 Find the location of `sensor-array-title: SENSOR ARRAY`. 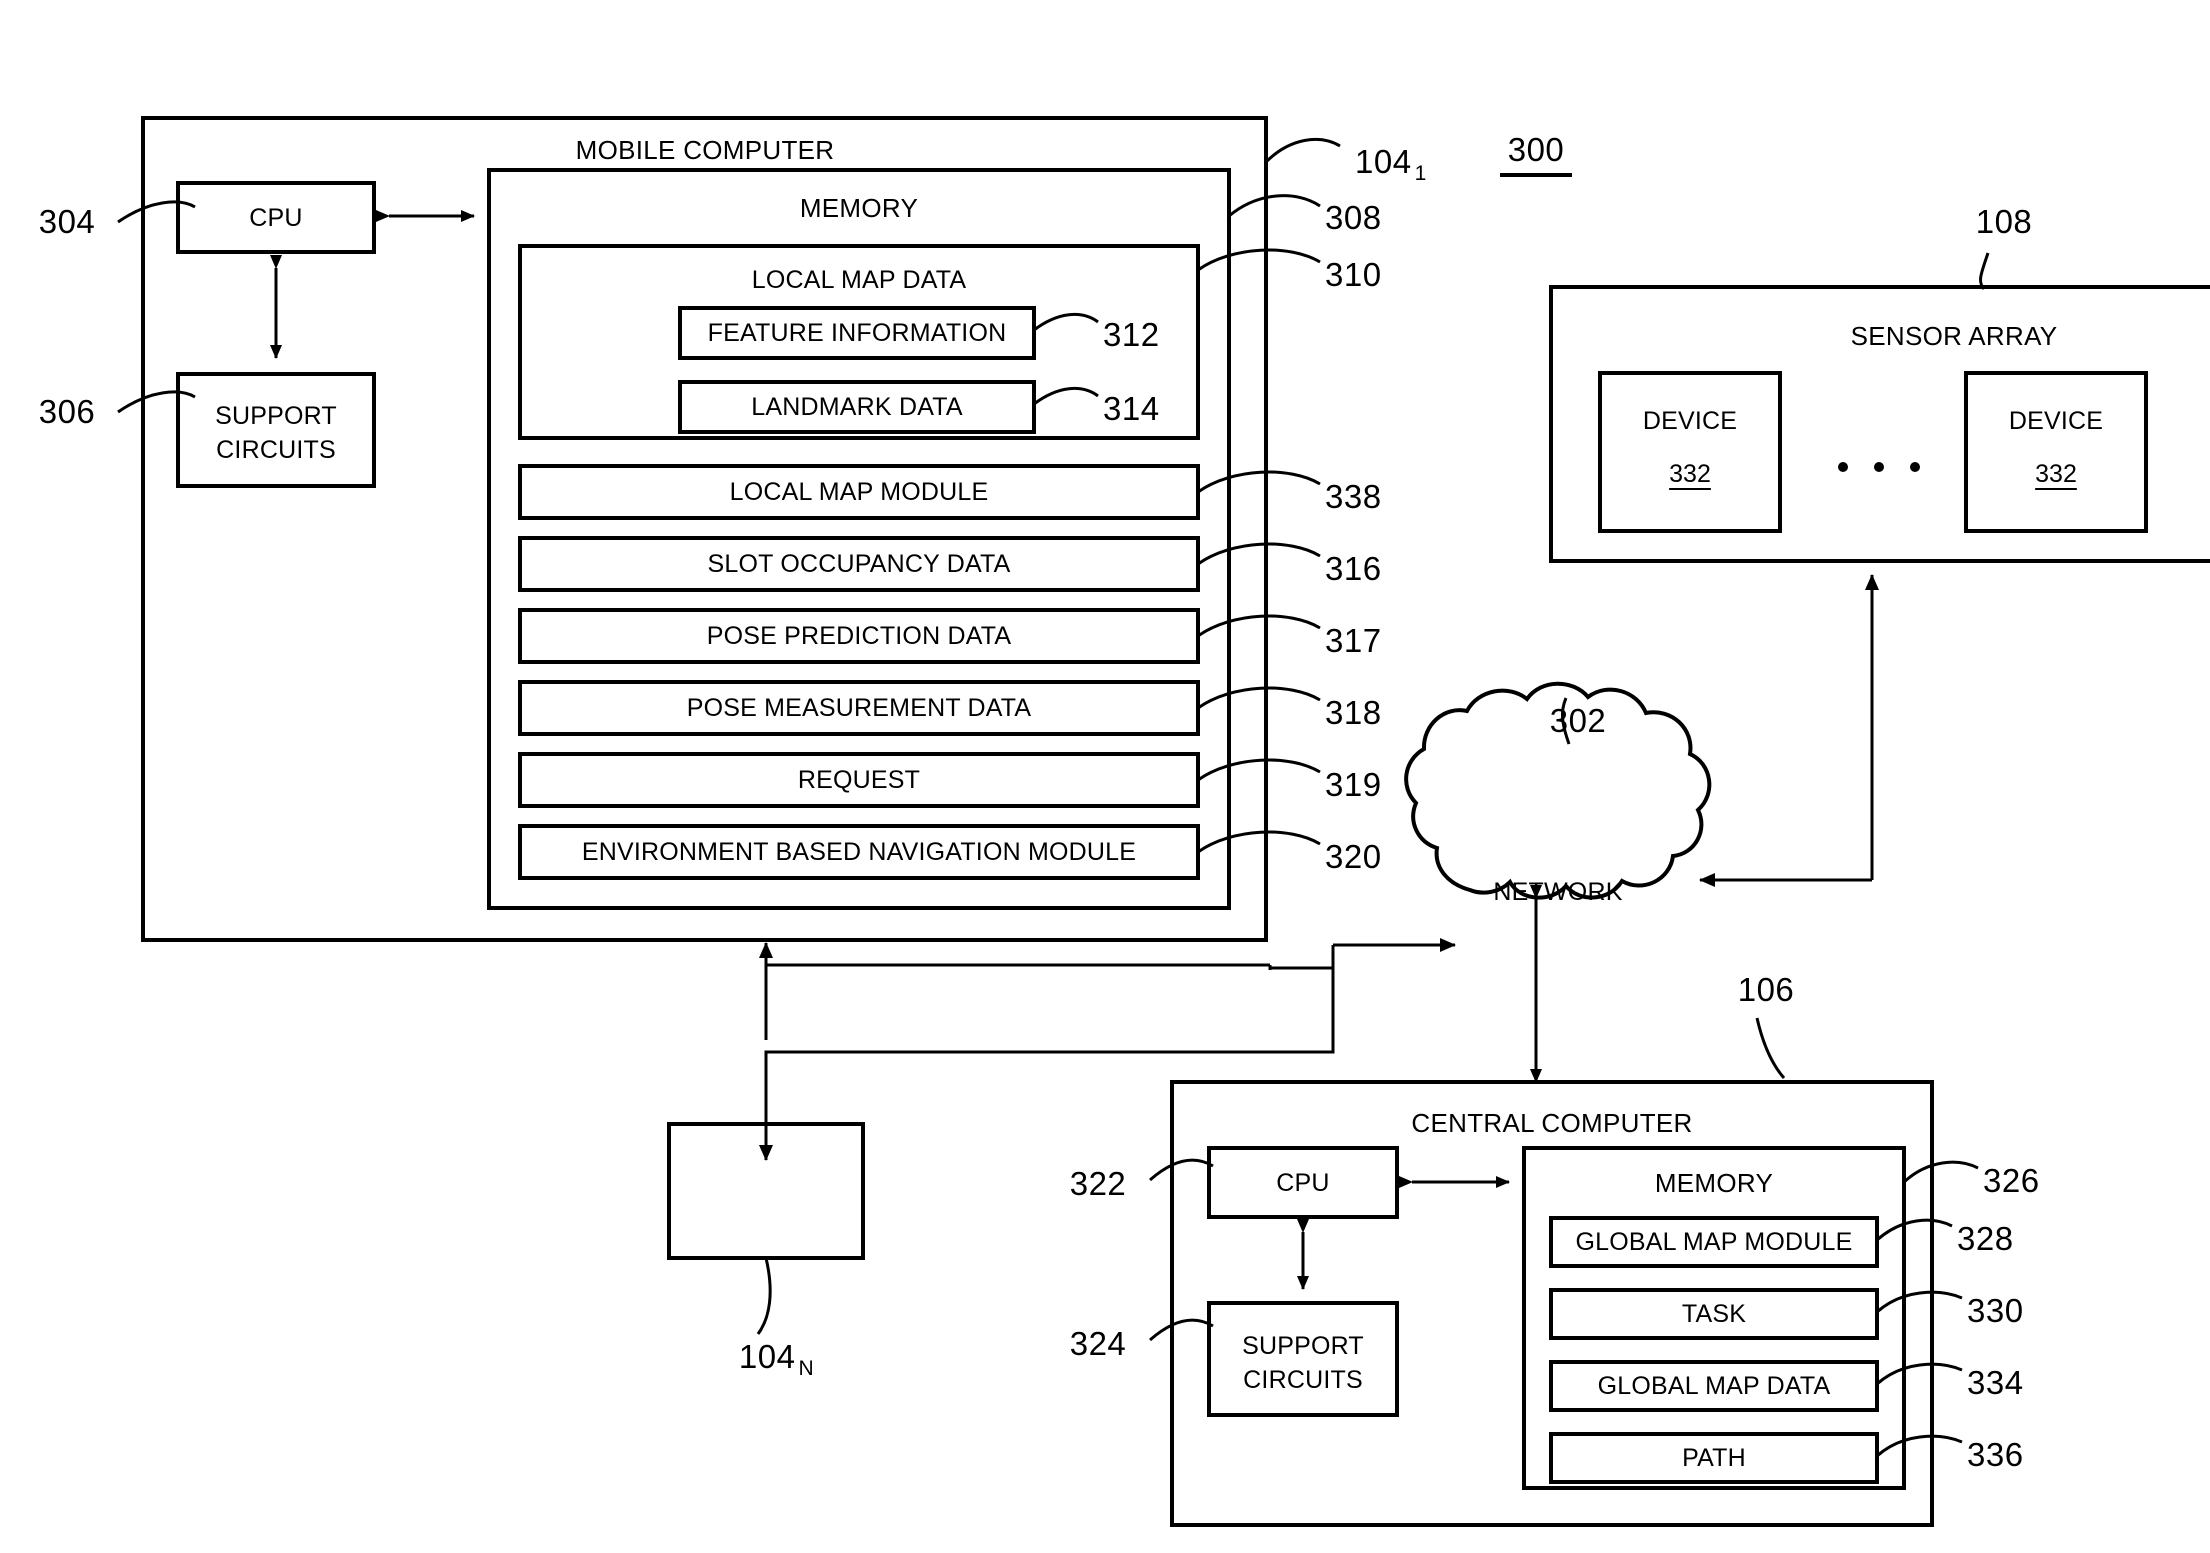

sensor-array-title: SENSOR ARRAY is located at coordinates (1954, 336).